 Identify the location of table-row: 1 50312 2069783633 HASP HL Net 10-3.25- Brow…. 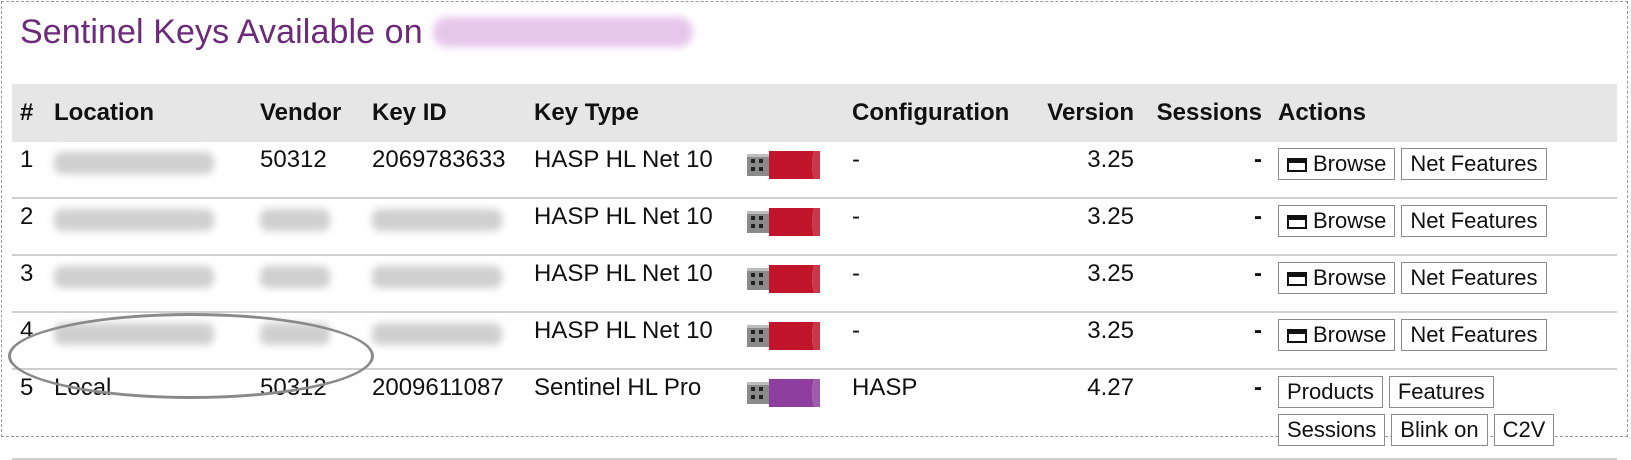
(814, 170).